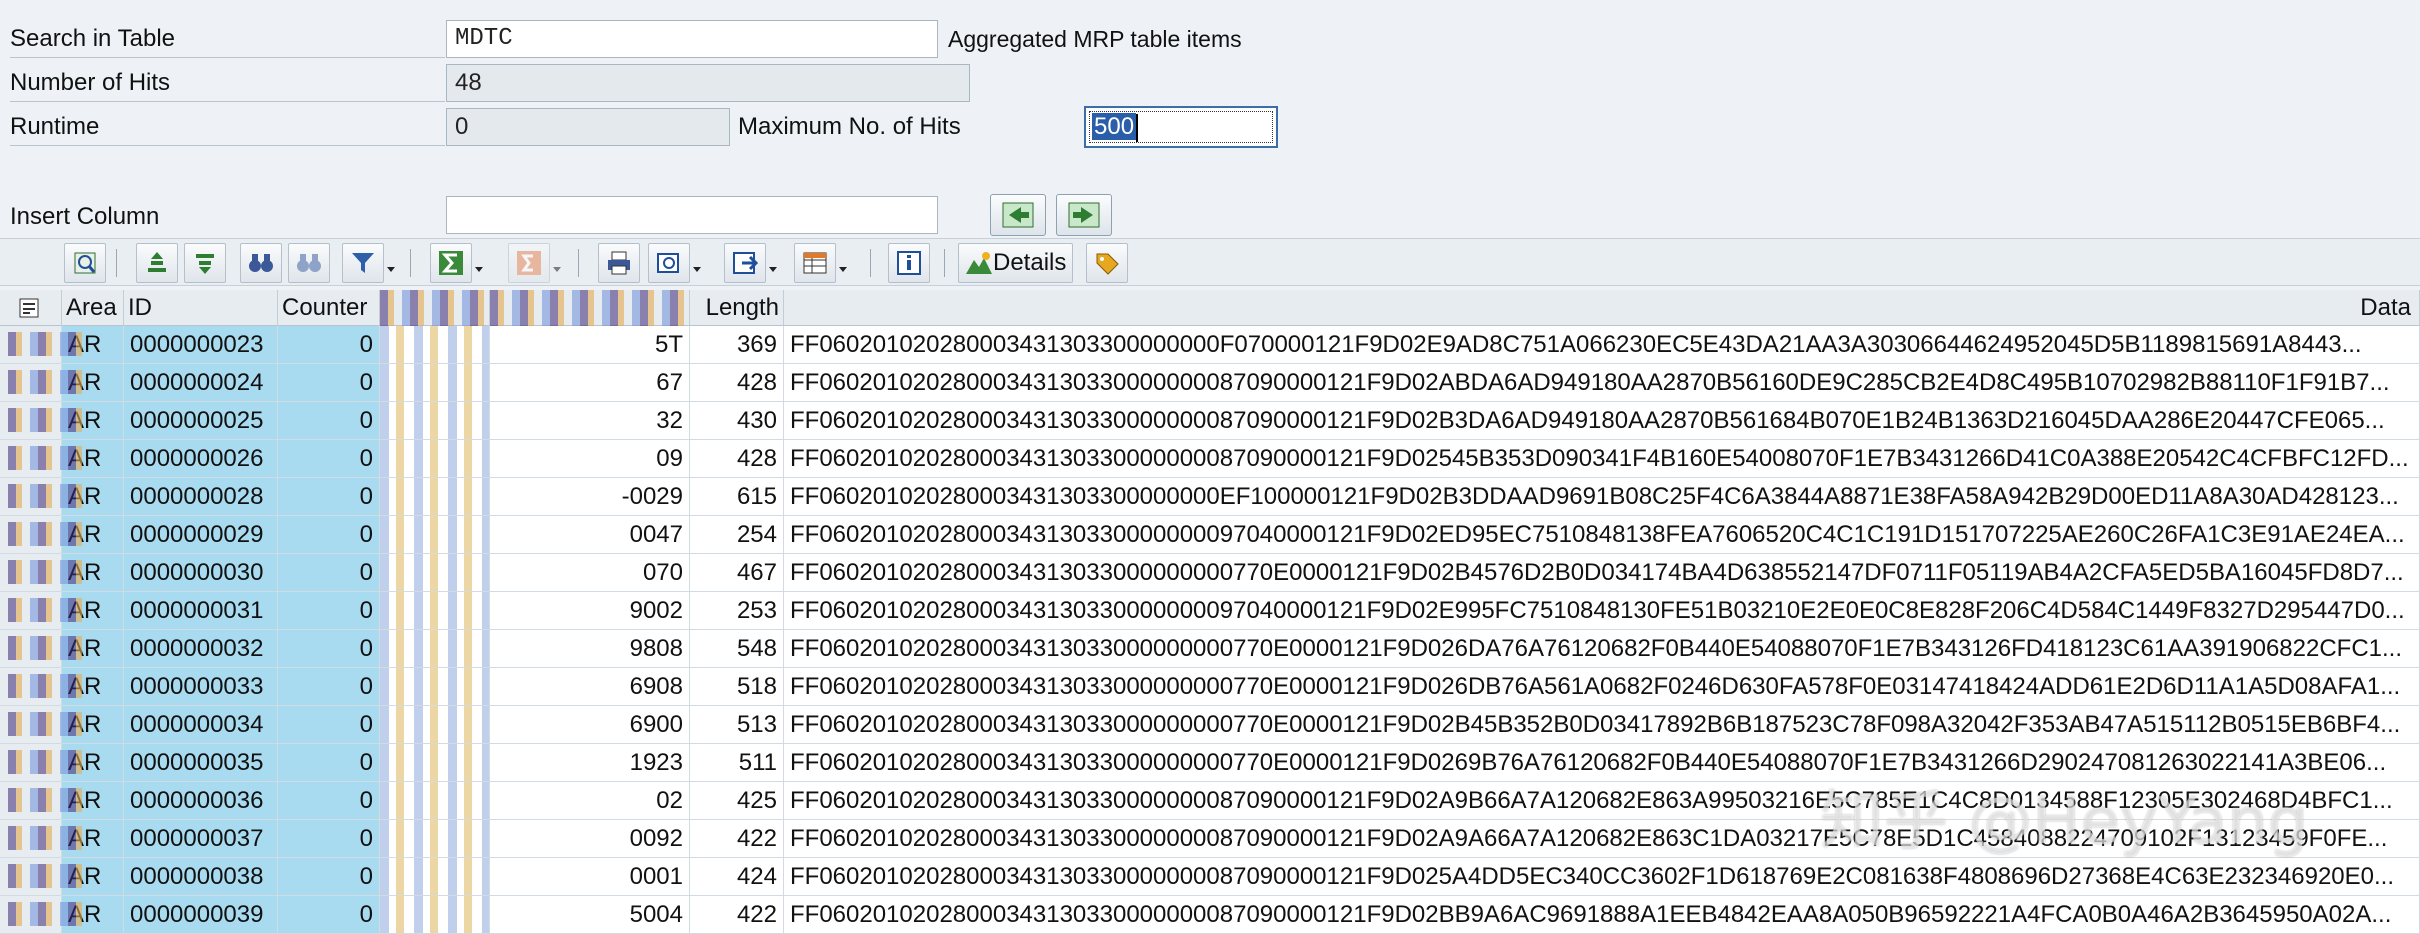  What do you see at coordinates (588, 127) in the screenshot?
I see `runtime-field: 0` at bounding box center [588, 127].